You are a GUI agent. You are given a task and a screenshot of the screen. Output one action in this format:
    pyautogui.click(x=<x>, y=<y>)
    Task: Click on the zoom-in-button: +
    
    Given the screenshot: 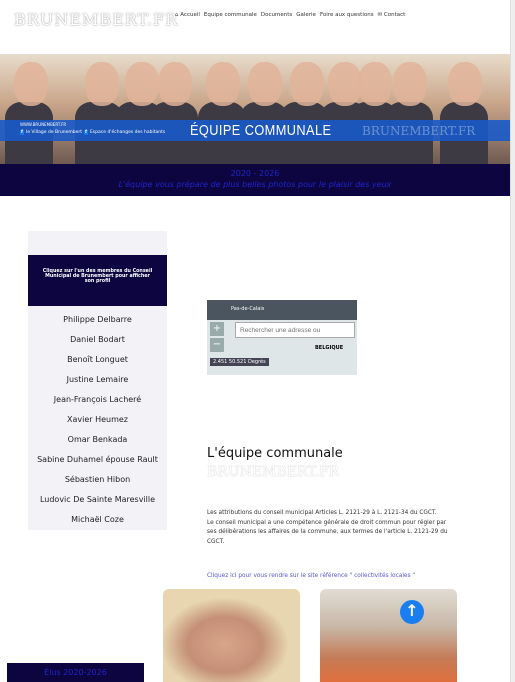 What is the action you would take?
    pyautogui.click(x=217, y=329)
    